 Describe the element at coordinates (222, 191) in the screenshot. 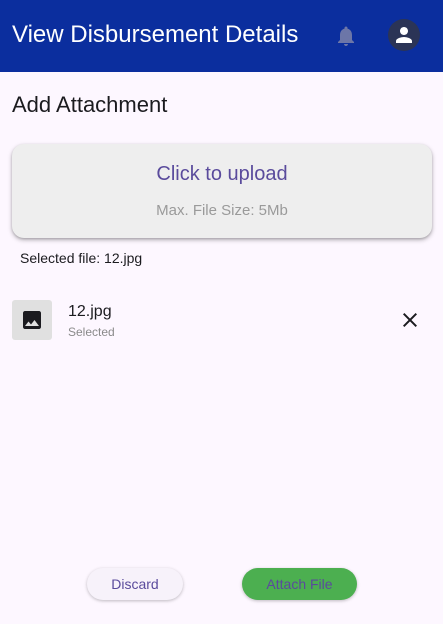

I see `upload-dropzone: Click to upload Max. File Size: 5Mb` at that location.